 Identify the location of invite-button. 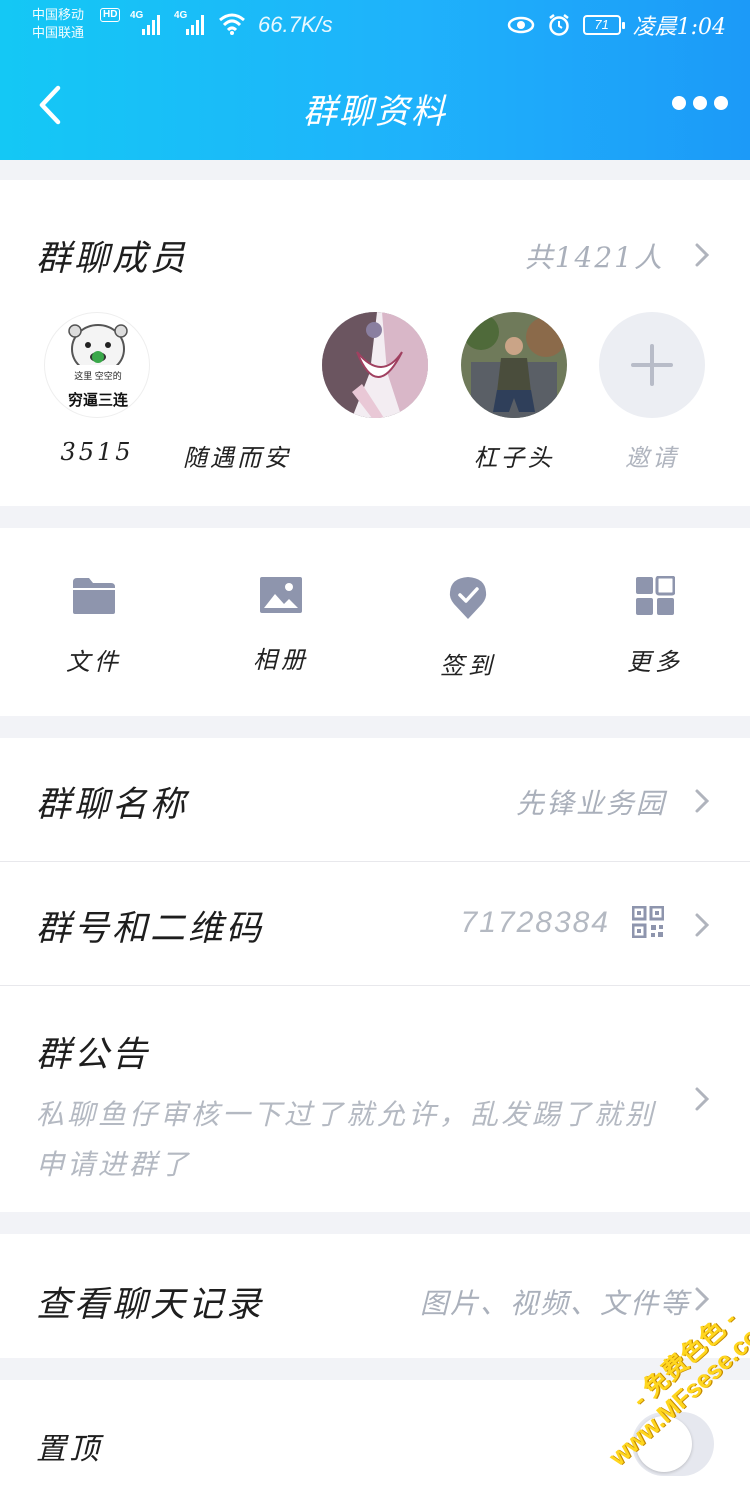
(652, 365).